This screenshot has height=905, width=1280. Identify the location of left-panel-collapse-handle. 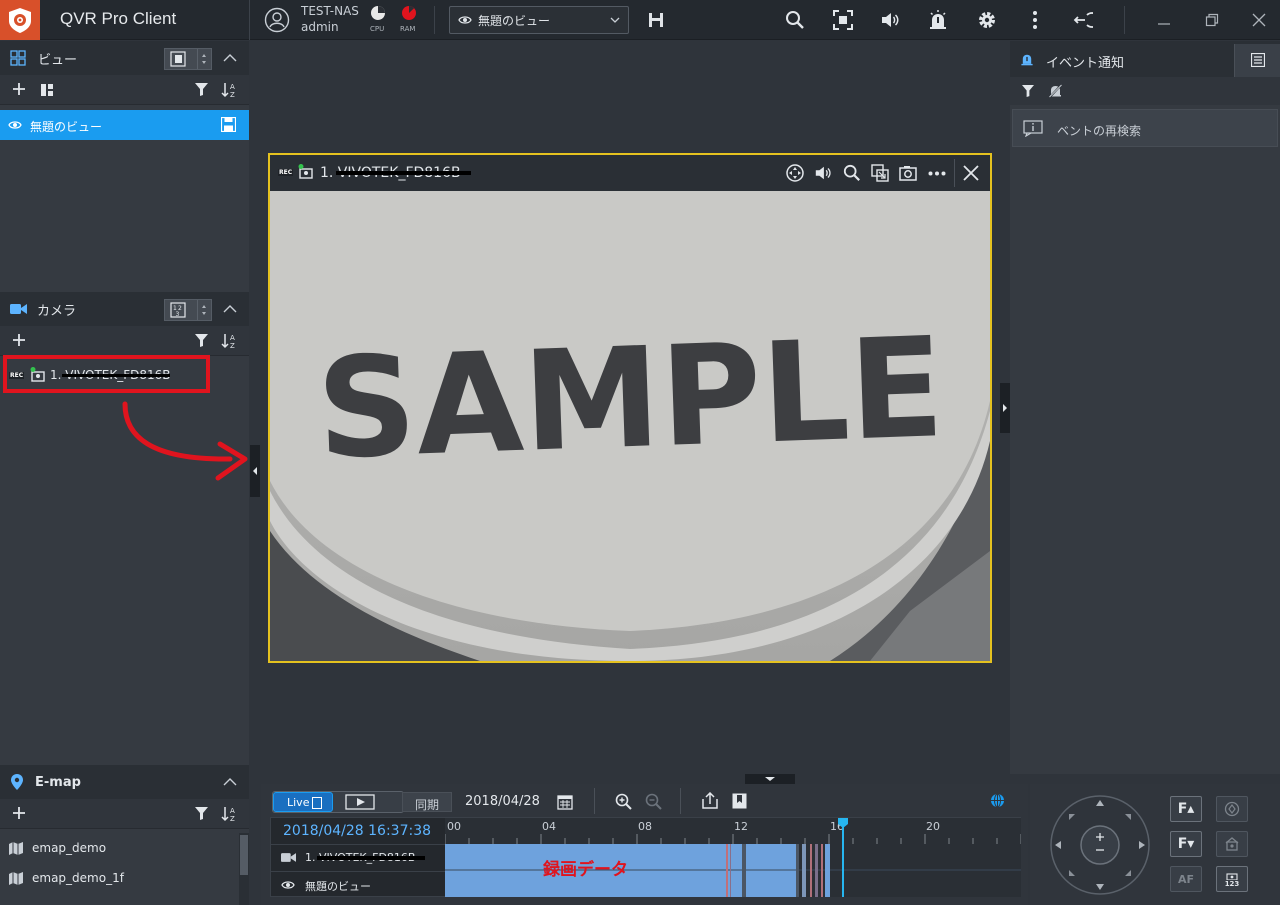
(255, 471).